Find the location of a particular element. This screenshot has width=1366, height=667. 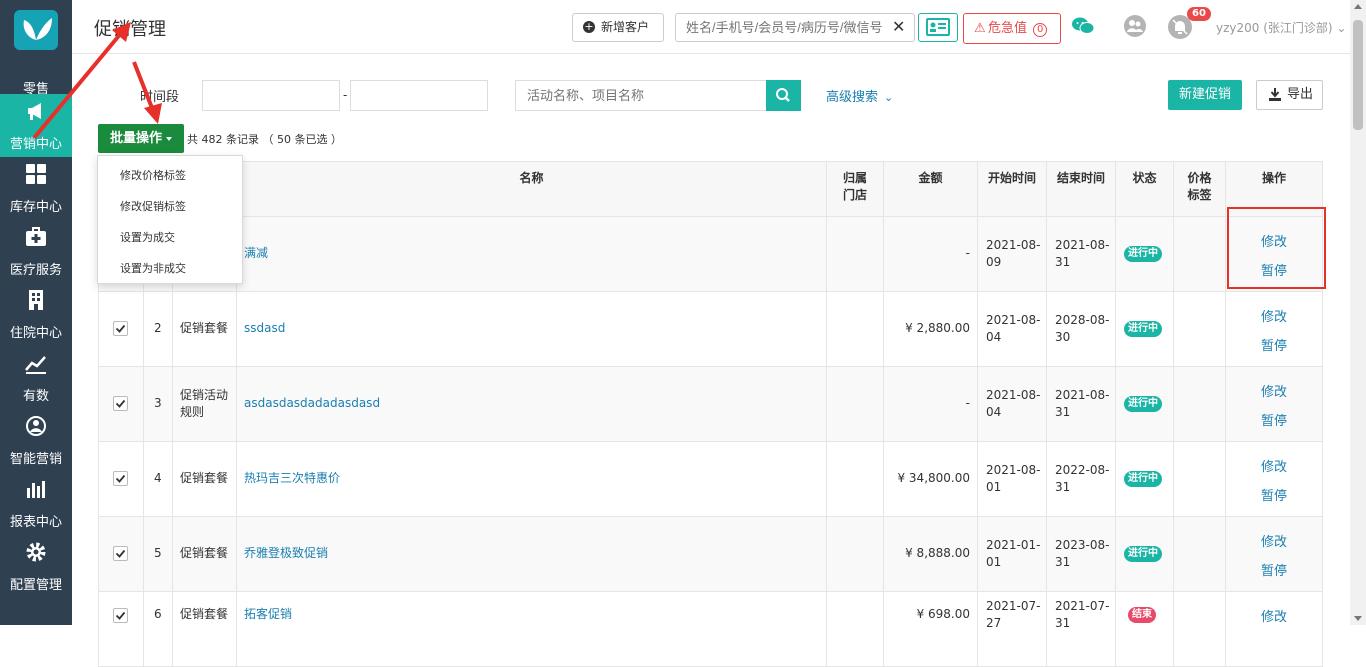

sidebar-item-label: 库存中心 is located at coordinates (35, 207).